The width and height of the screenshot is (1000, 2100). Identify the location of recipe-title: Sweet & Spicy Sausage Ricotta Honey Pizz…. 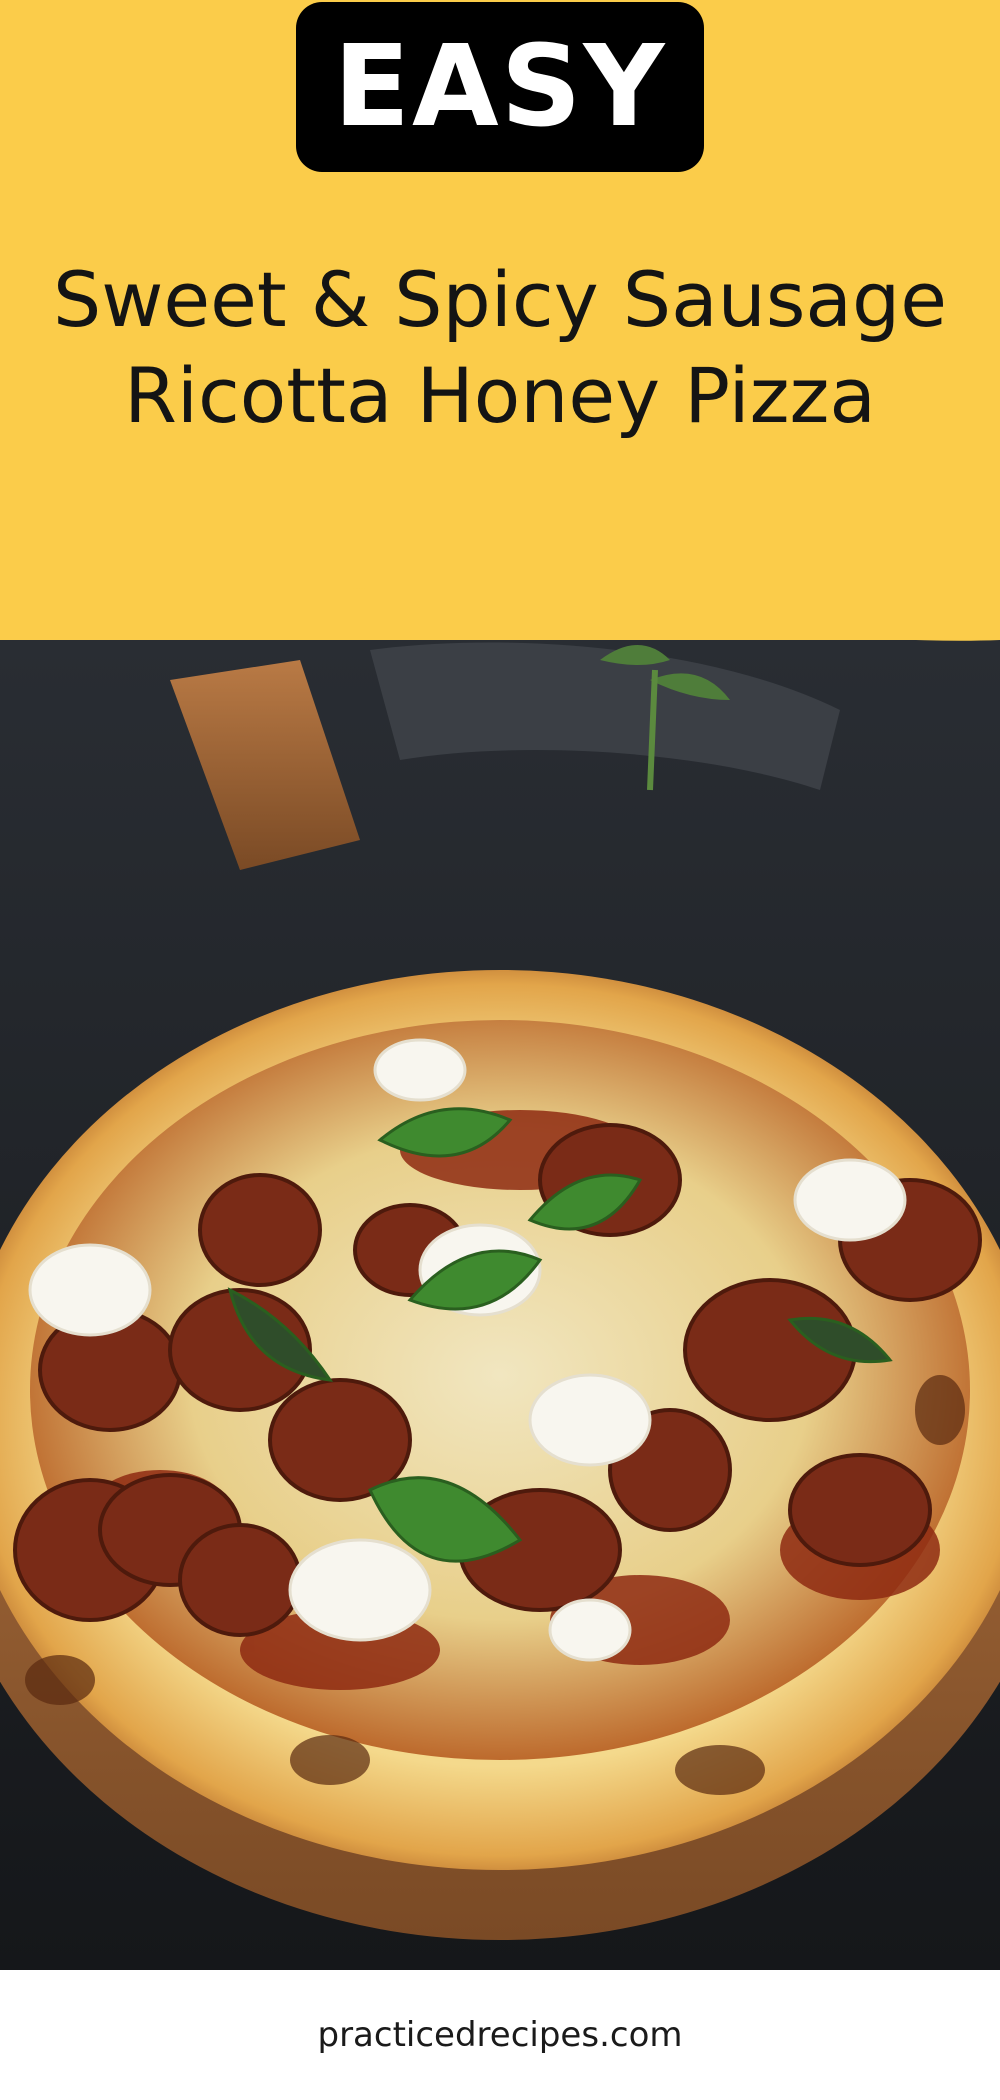
(500, 348).